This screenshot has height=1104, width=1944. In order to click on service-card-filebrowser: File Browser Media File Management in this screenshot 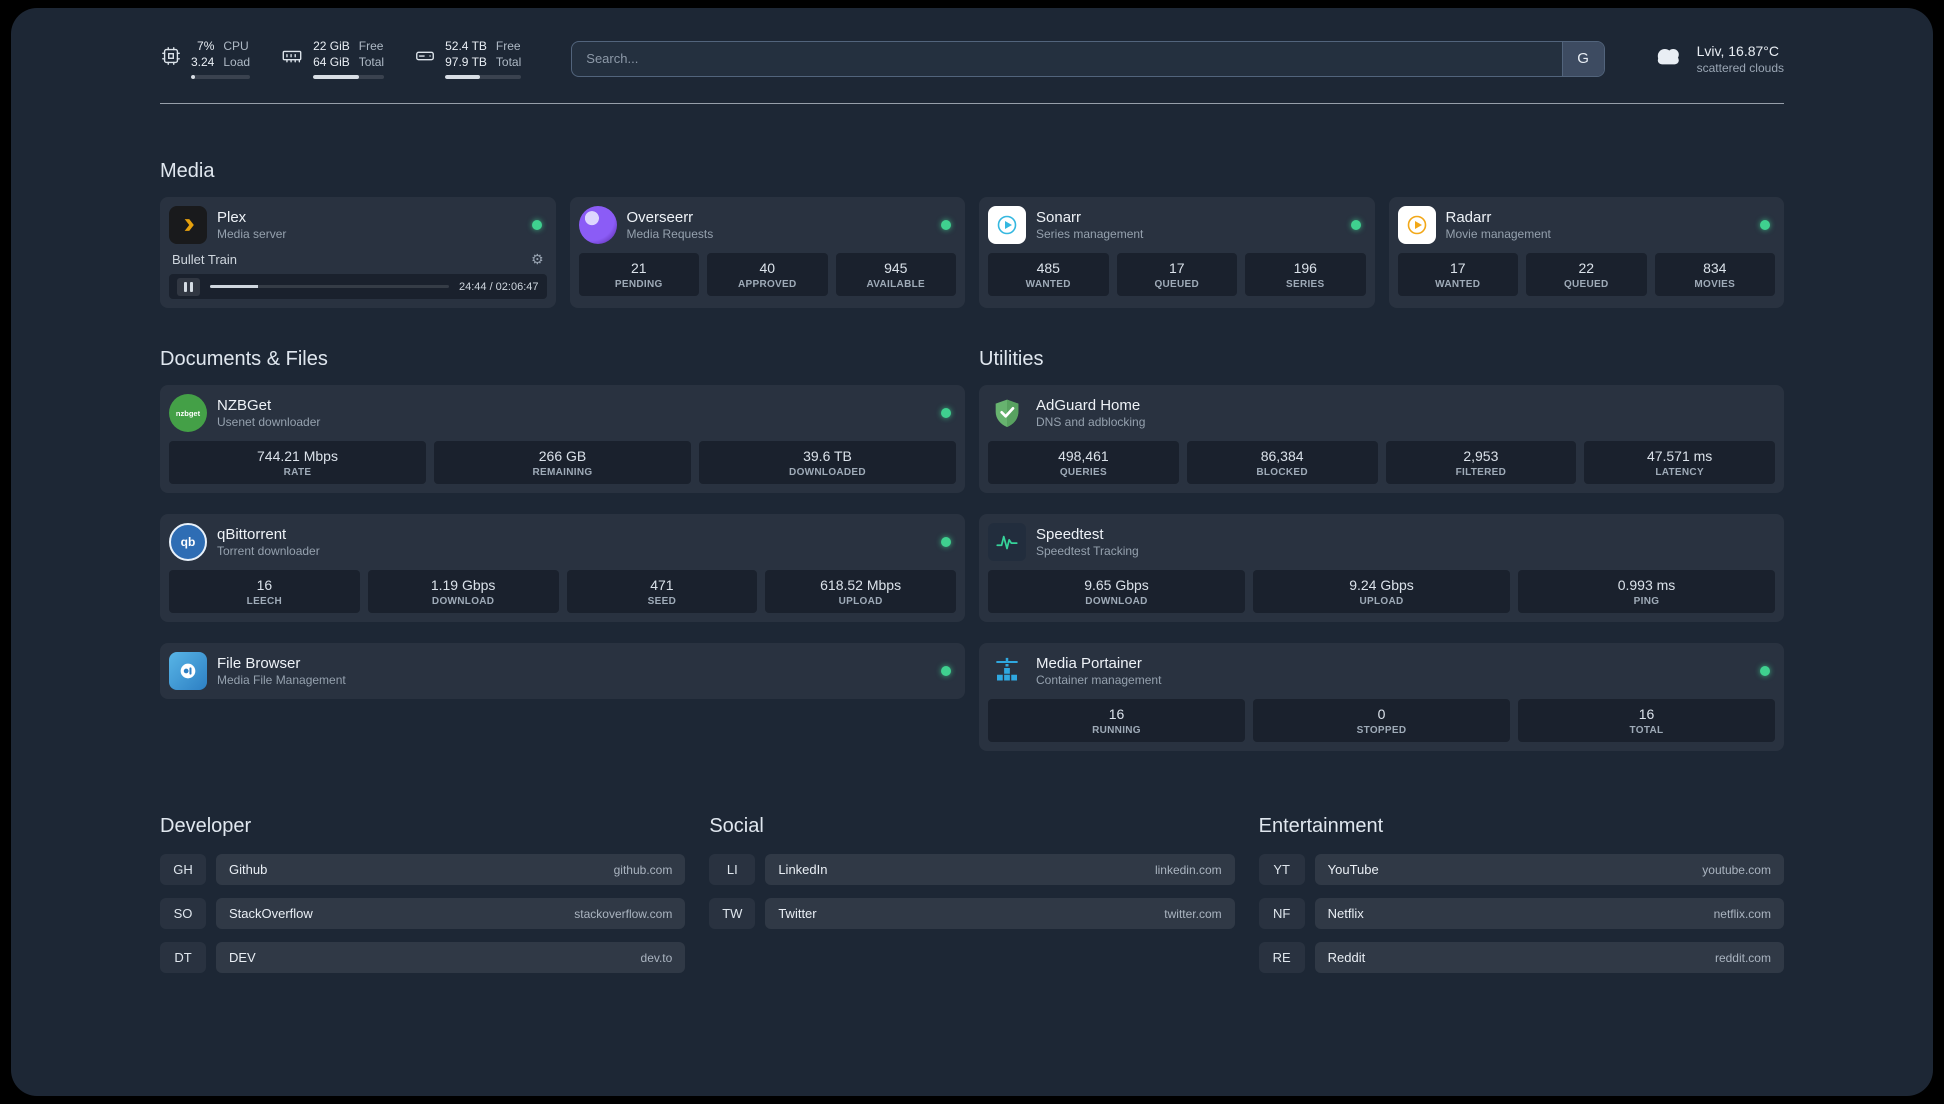, I will do `click(562, 671)`.